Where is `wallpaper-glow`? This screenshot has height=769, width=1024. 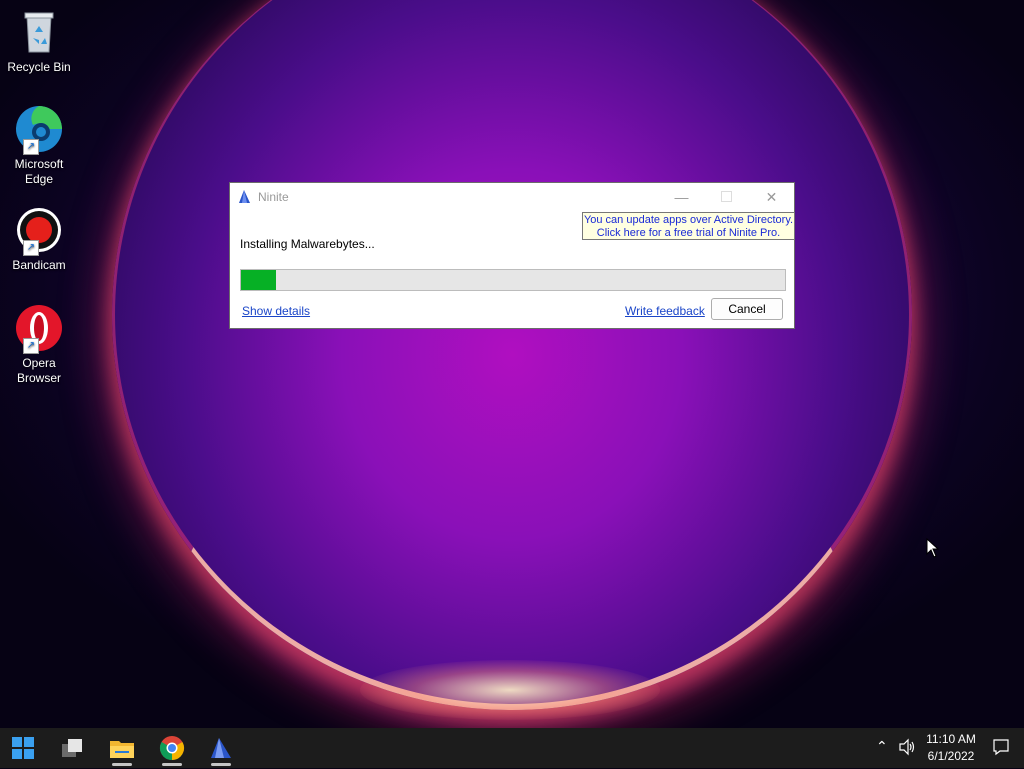 wallpaper-glow is located at coordinates (510, 690).